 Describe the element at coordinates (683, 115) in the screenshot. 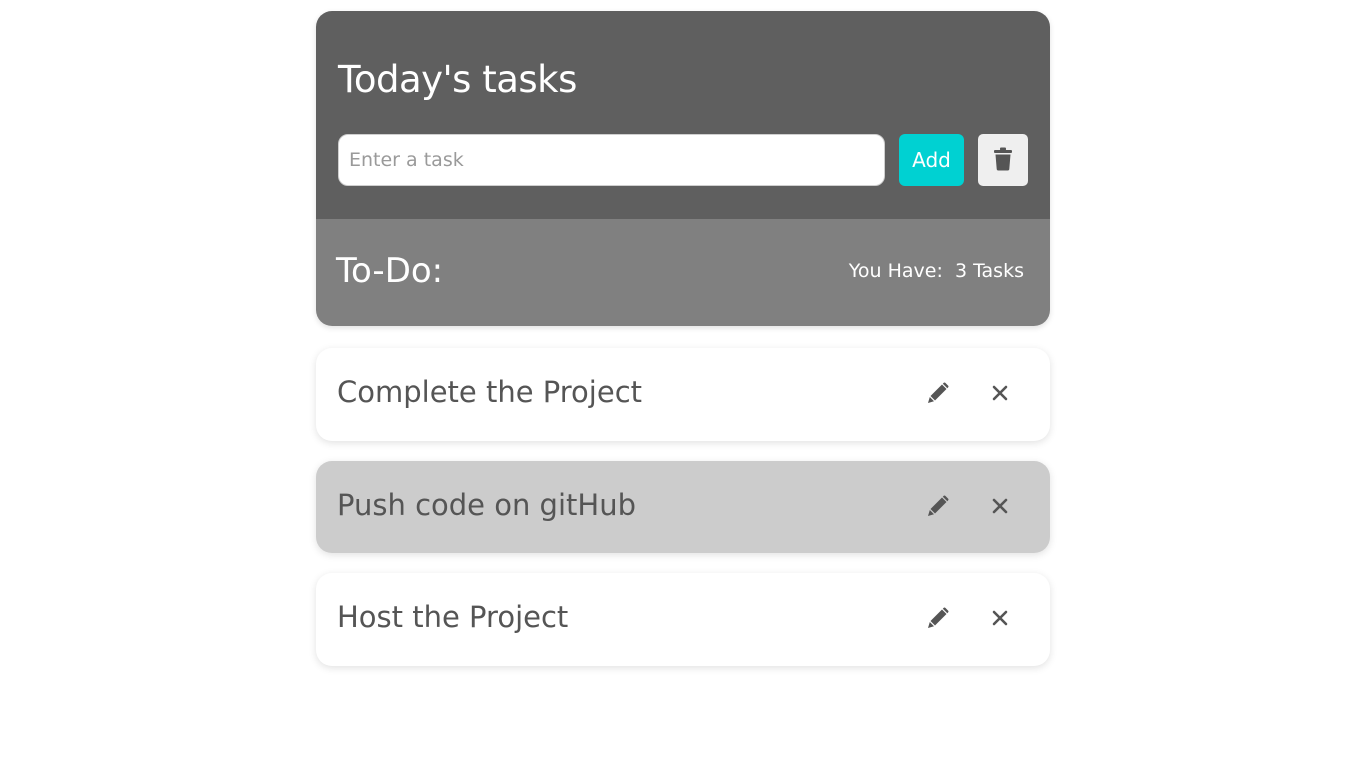

I see `header-top: Today's tasks Add` at that location.